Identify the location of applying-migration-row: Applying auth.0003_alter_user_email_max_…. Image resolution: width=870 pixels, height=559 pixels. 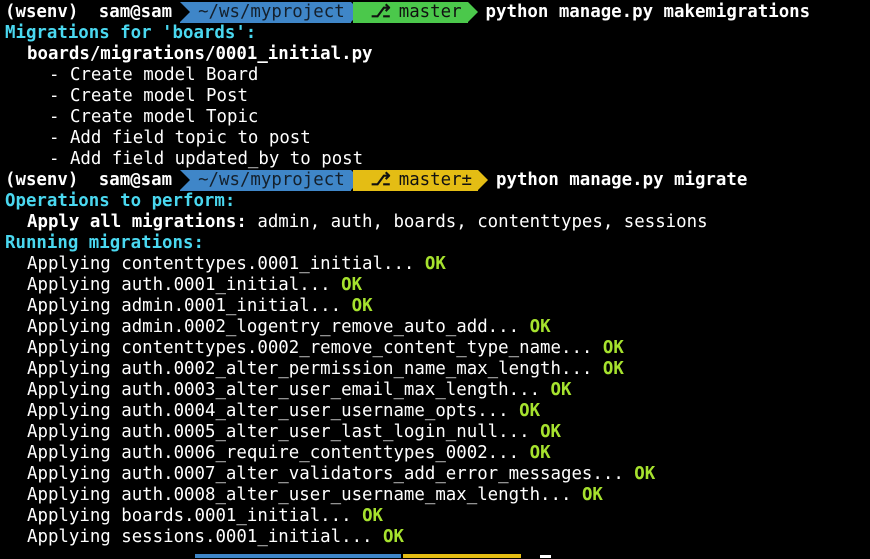
(437, 390).